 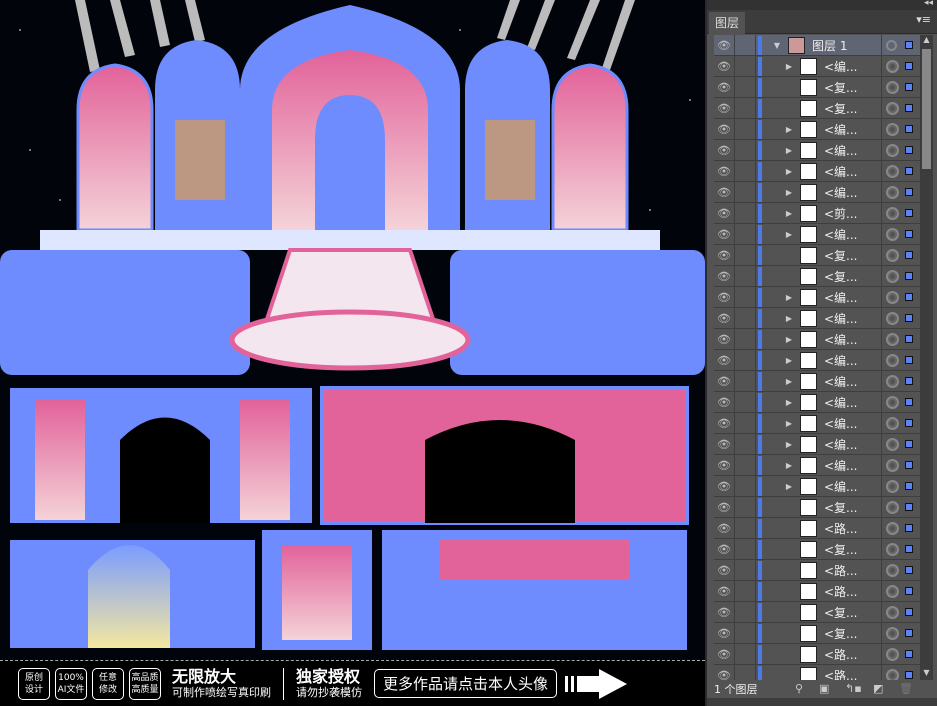 I want to click on trash-icon: 🗑, so click(x=906, y=688).